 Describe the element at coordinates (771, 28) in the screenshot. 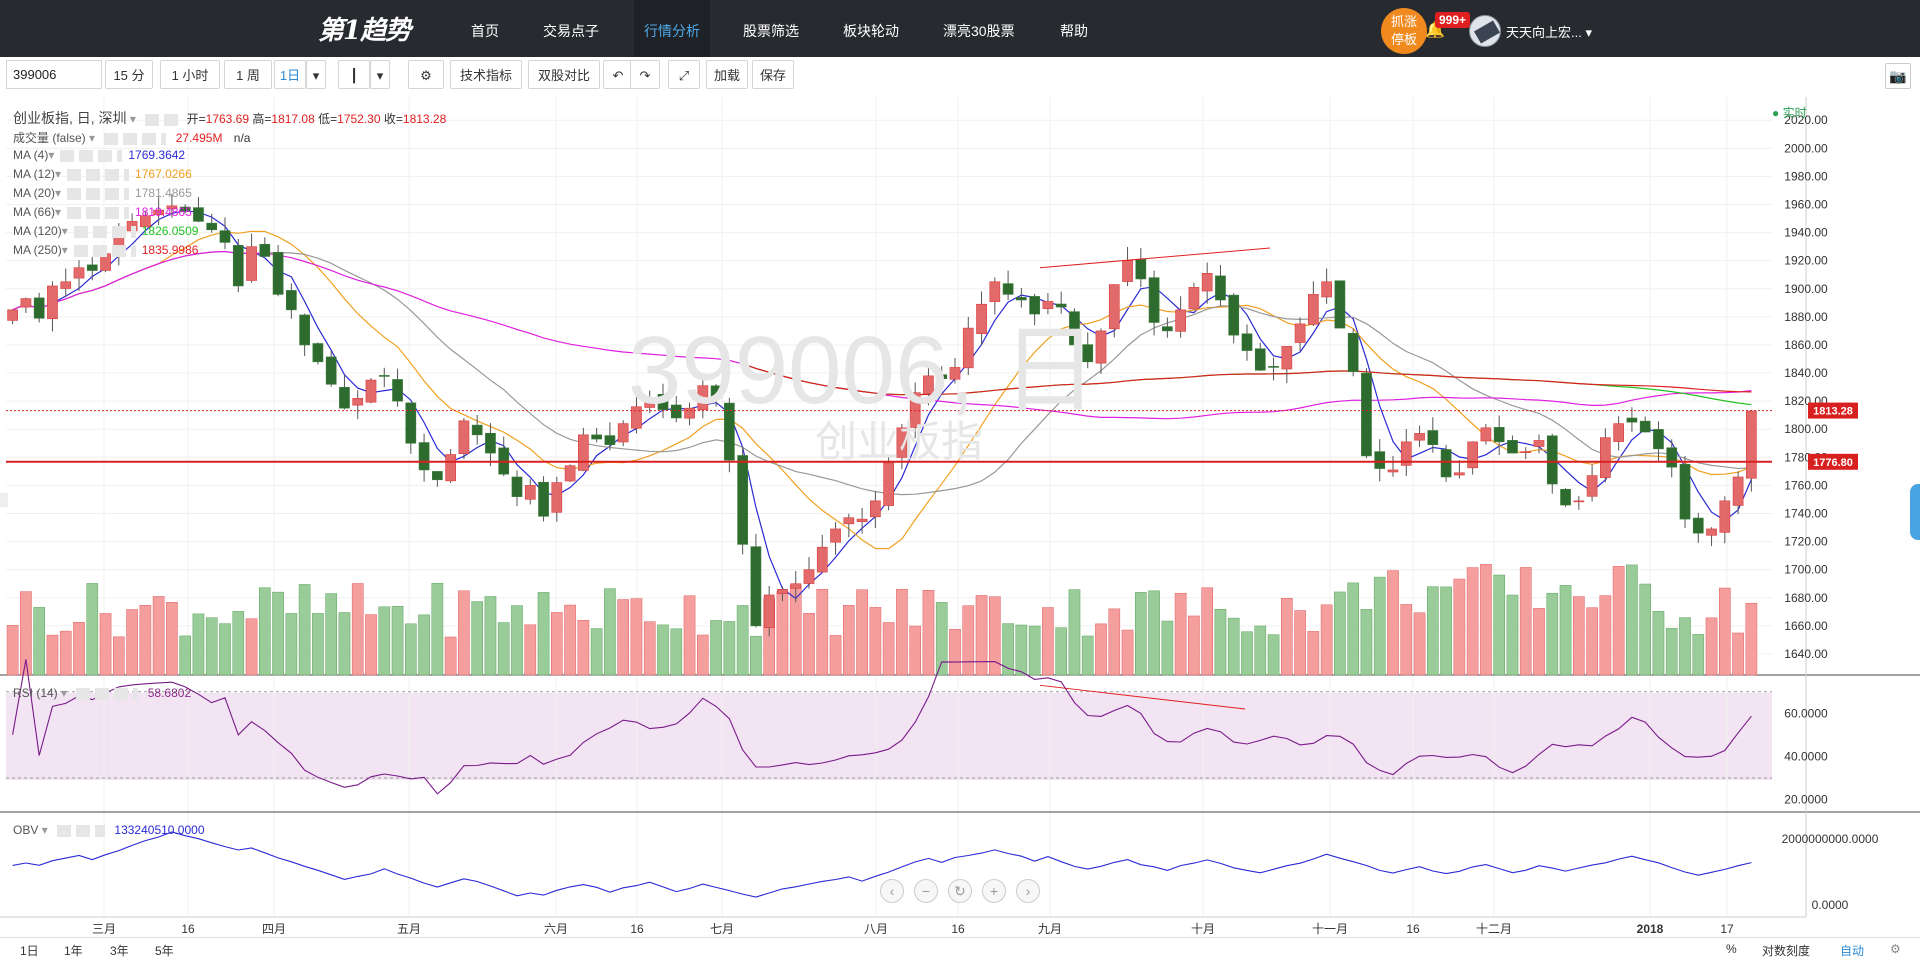

I see `nav-stock-screener: 股票筛选` at that location.